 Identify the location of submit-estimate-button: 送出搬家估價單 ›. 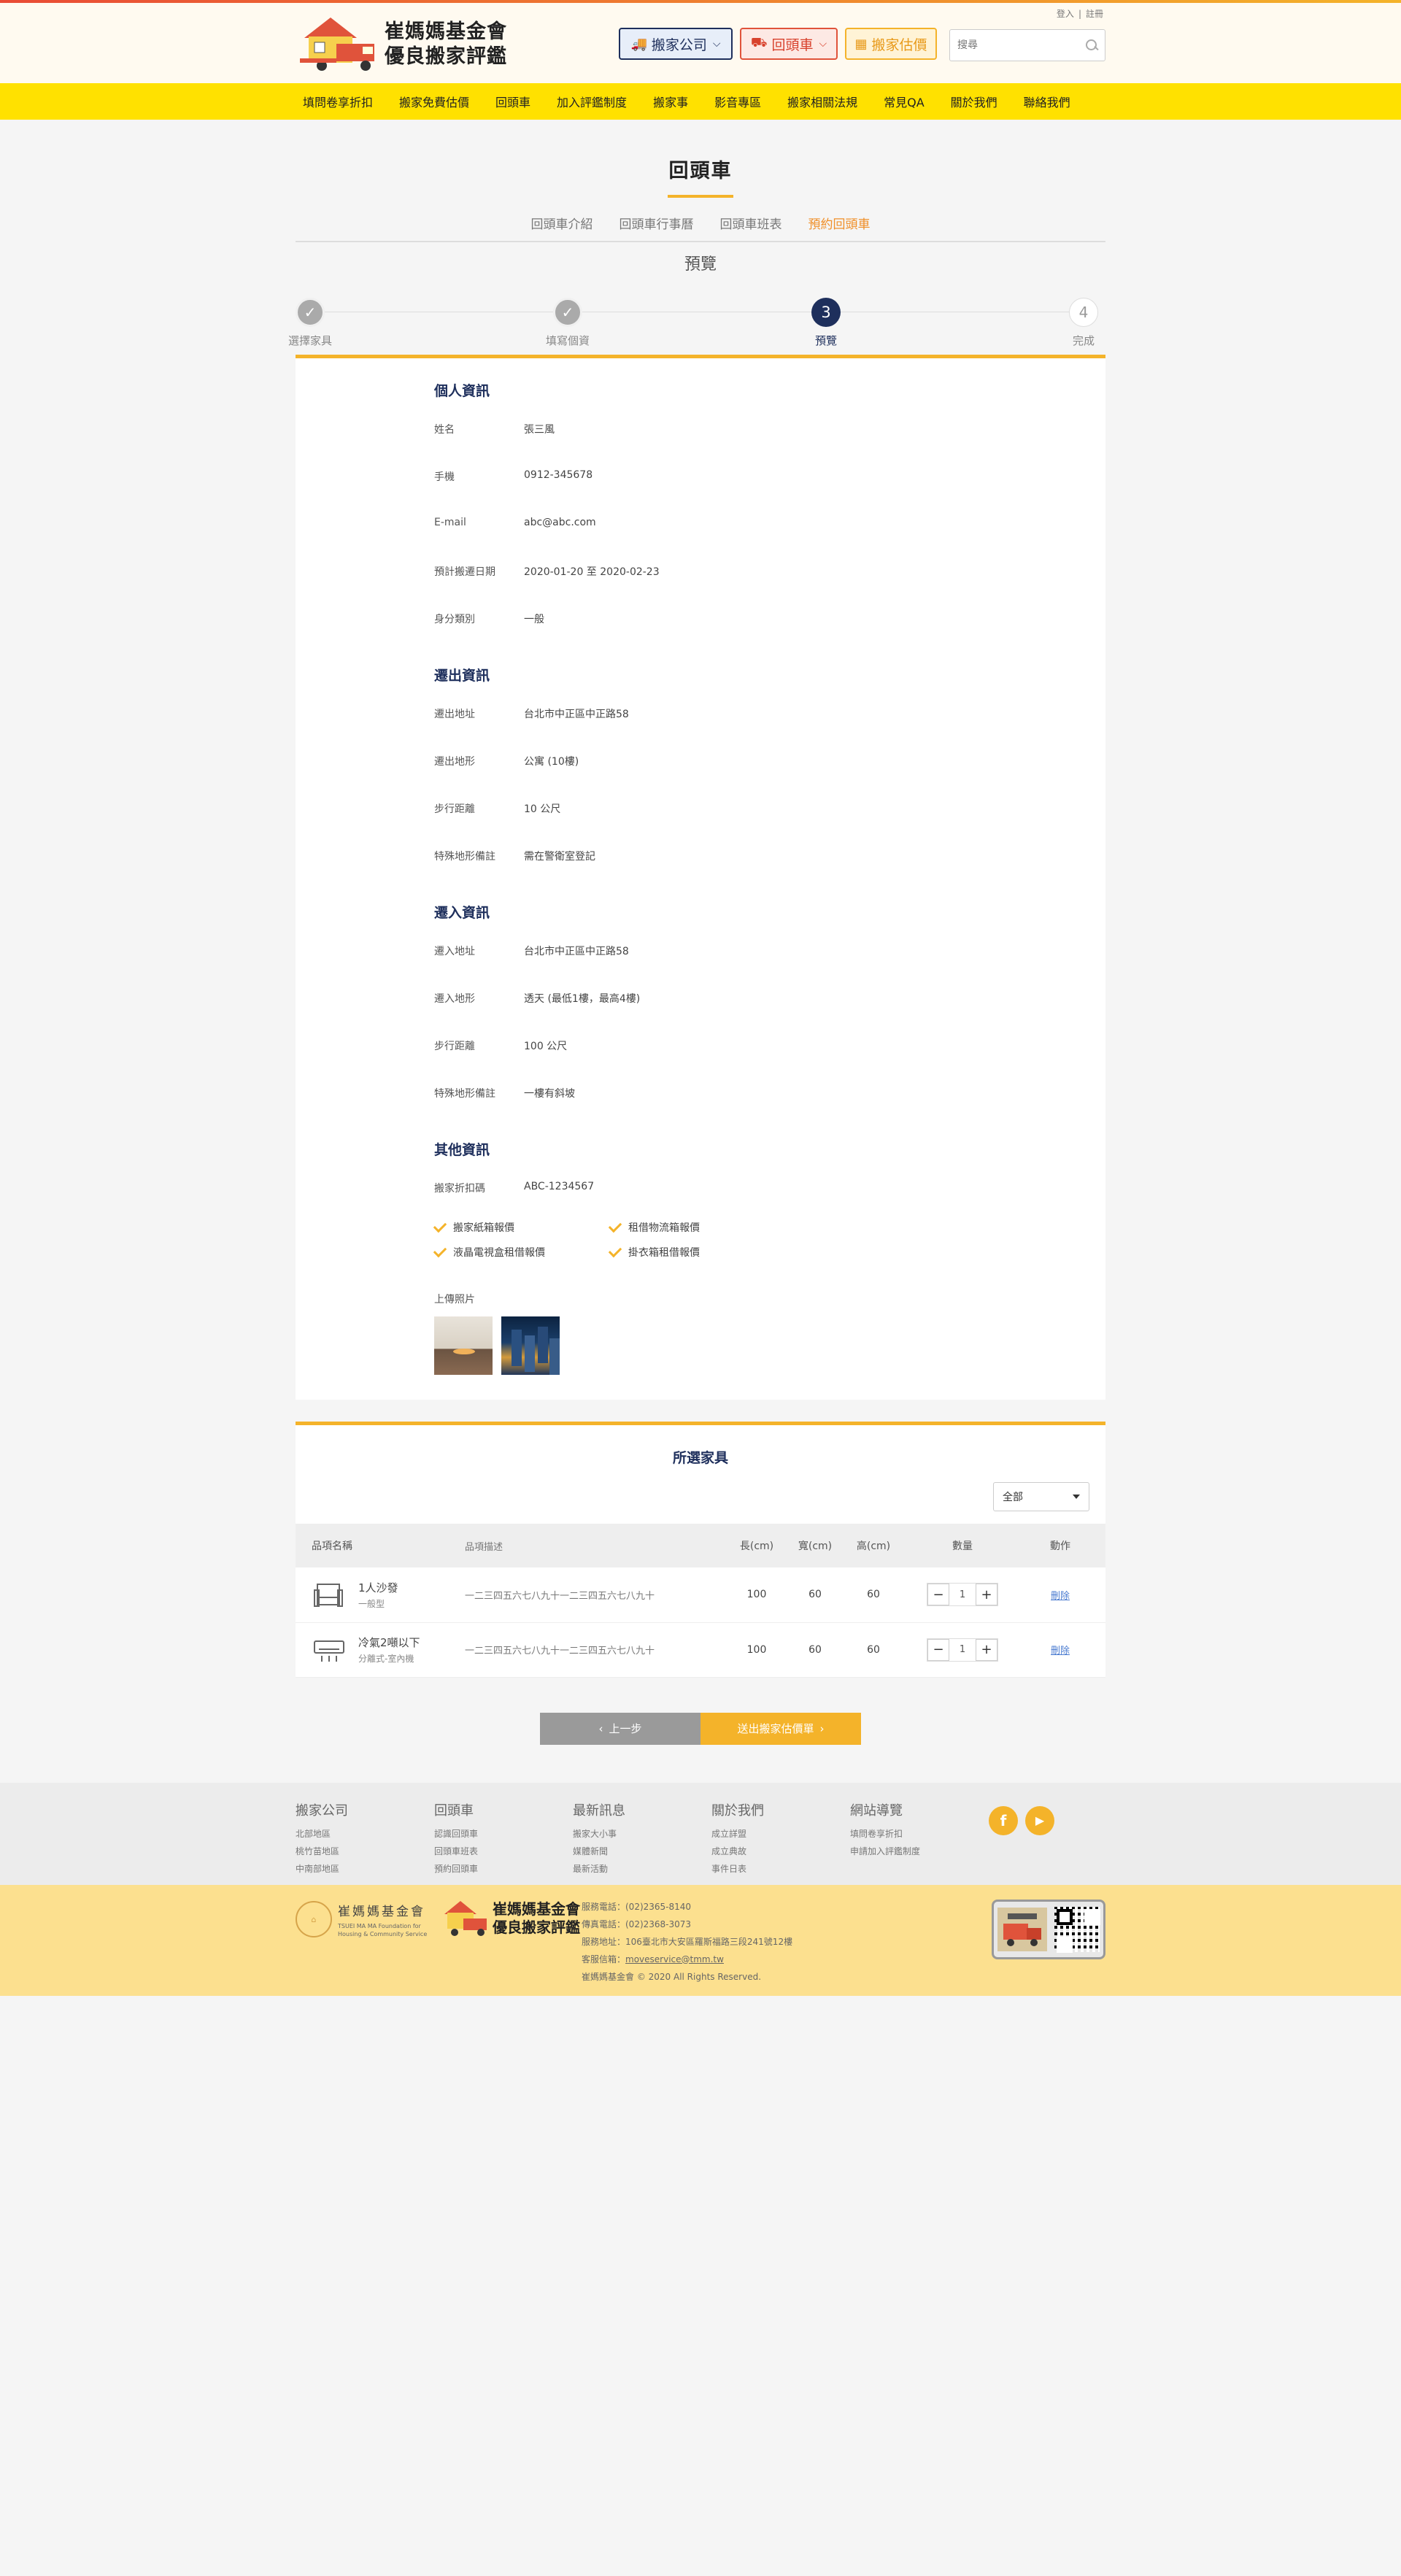
(780, 1728).